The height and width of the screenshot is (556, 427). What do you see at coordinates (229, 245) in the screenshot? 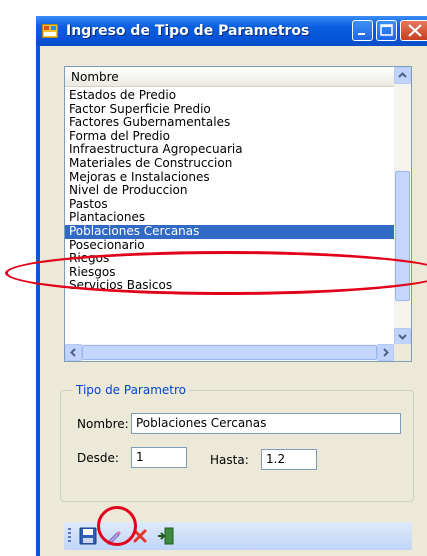
I see `list-item: Posecionario` at bounding box center [229, 245].